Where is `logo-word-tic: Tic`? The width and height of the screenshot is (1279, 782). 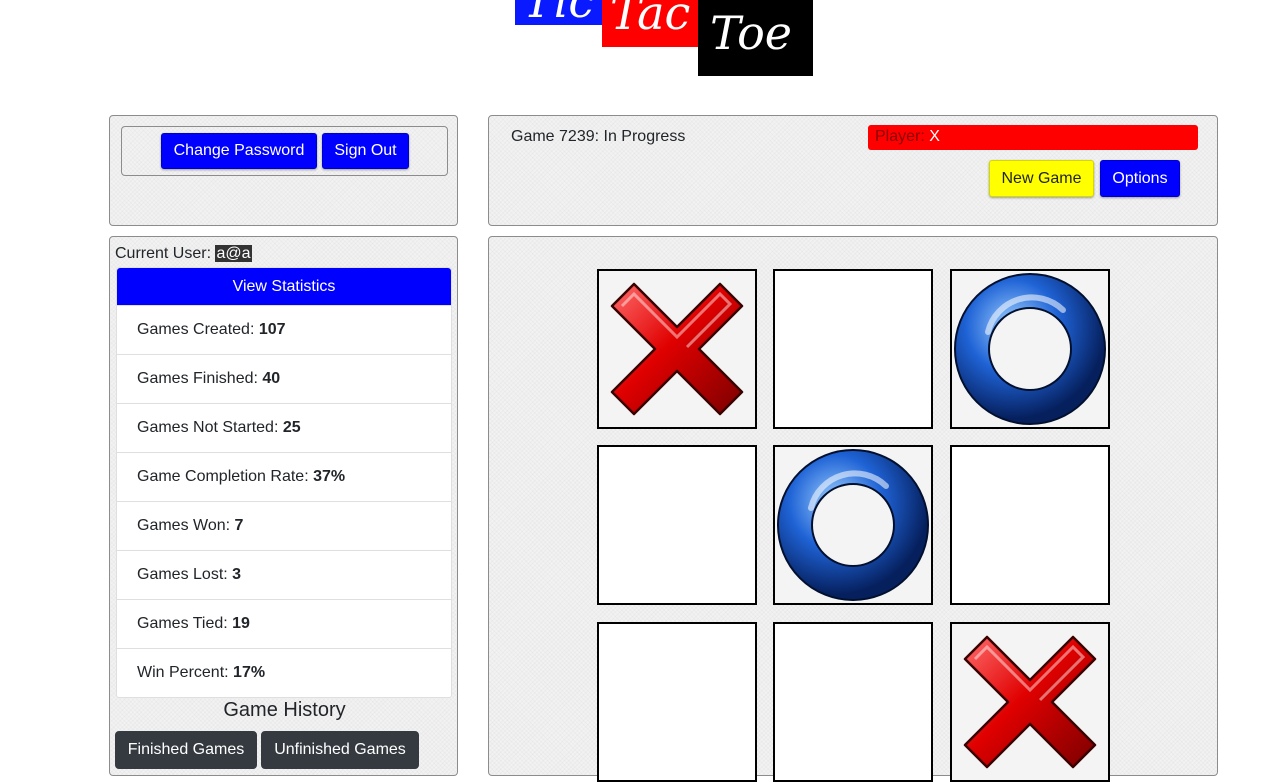 logo-word-tic: Tic is located at coordinates (561, 12).